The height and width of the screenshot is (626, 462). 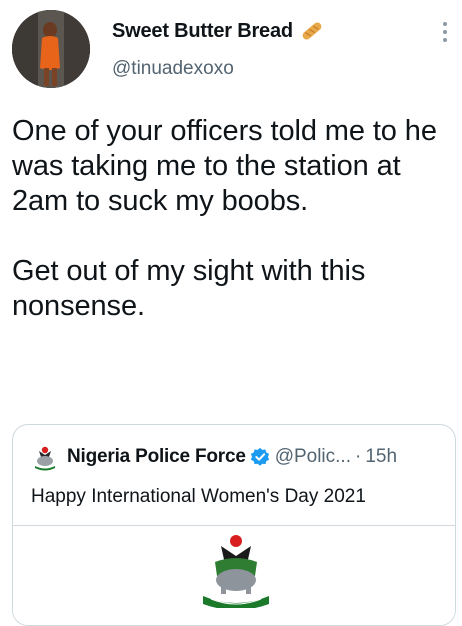 What do you see at coordinates (445, 32) in the screenshot?
I see `more-vertical-icon` at bounding box center [445, 32].